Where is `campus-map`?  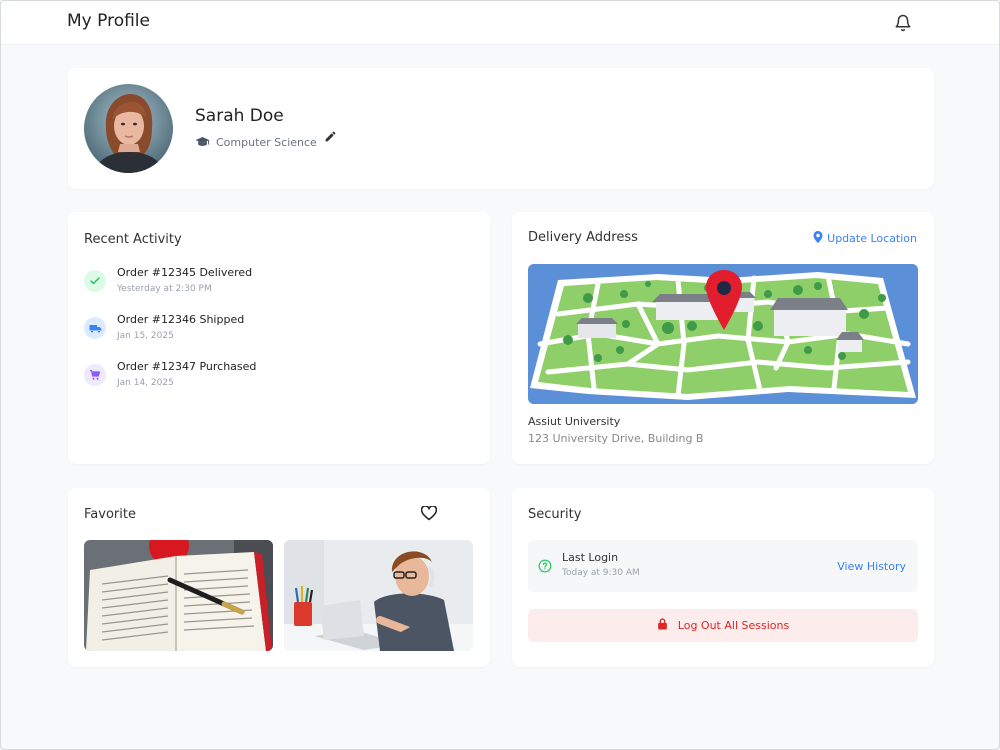
campus-map is located at coordinates (723, 334).